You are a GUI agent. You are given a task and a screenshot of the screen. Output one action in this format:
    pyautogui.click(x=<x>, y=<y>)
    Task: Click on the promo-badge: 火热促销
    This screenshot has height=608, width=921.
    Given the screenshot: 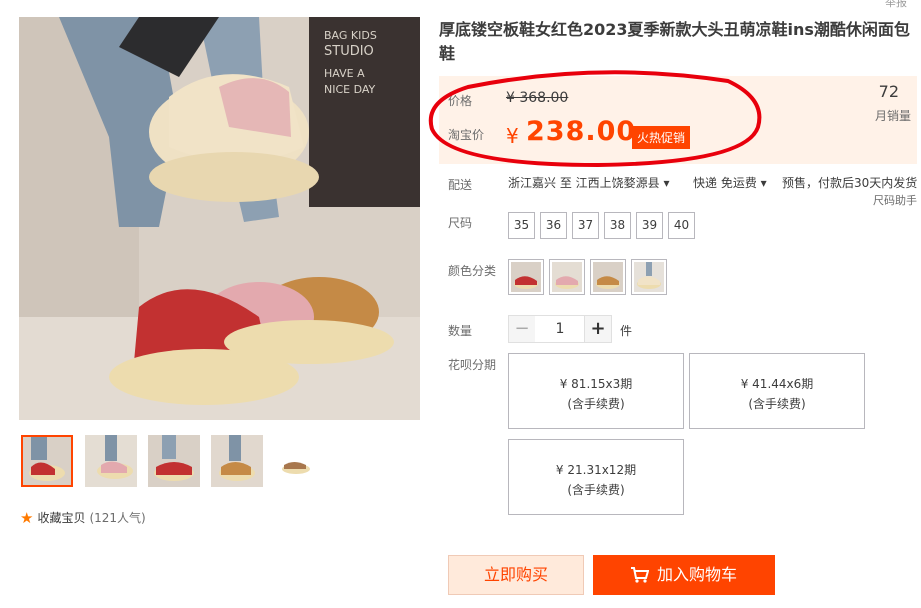 What is the action you would take?
    pyautogui.click(x=661, y=137)
    